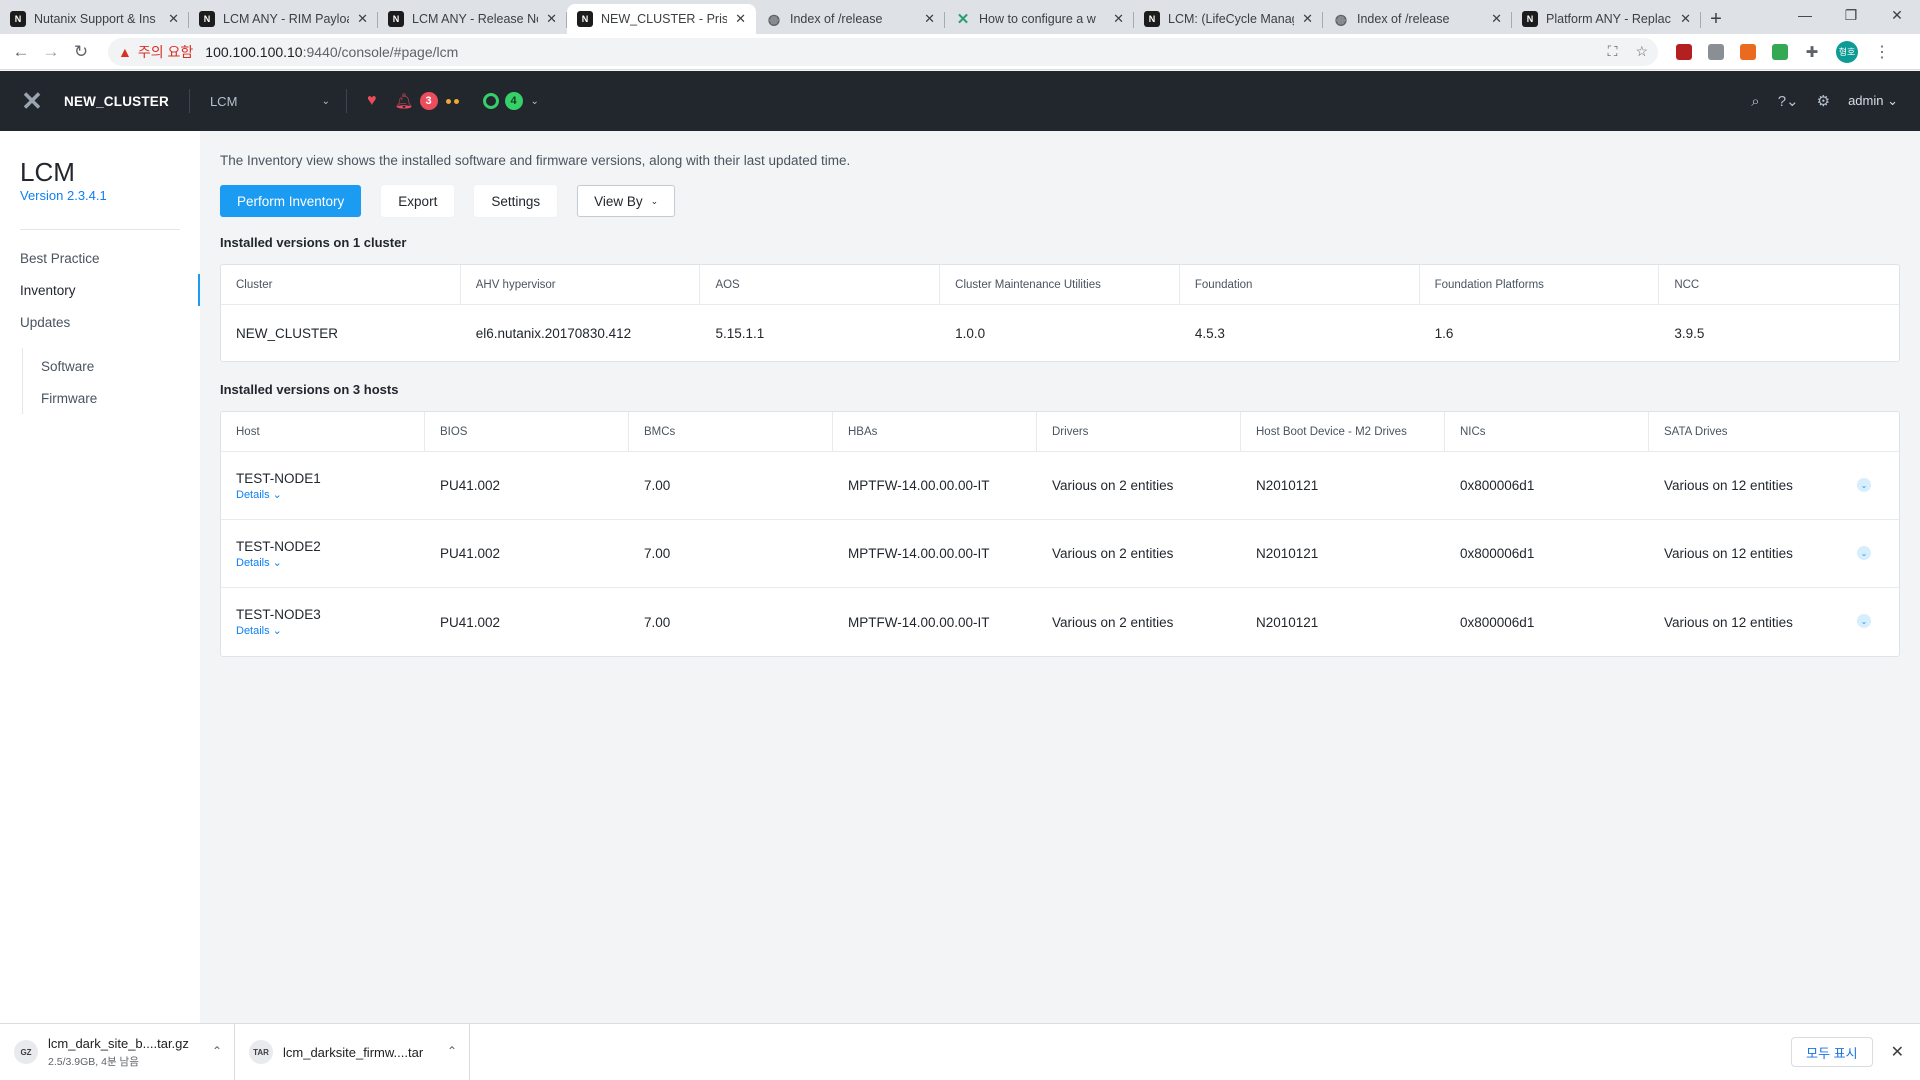 This screenshot has width=1920, height=1080. I want to click on close-window-icon: ✕, so click(1897, 15).